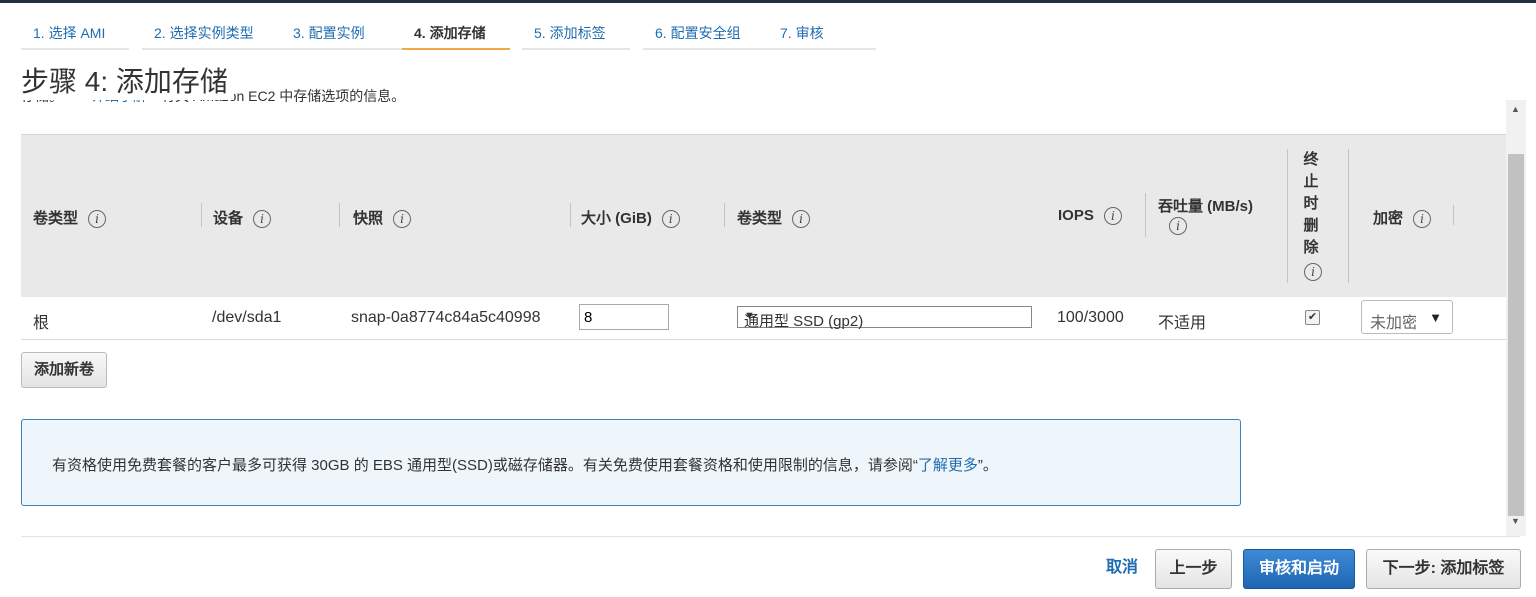 The height and width of the screenshot is (597, 1536). Describe the element at coordinates (382, 218) in the screenshot. I see `header-snapshot: 快照 i` at that location.